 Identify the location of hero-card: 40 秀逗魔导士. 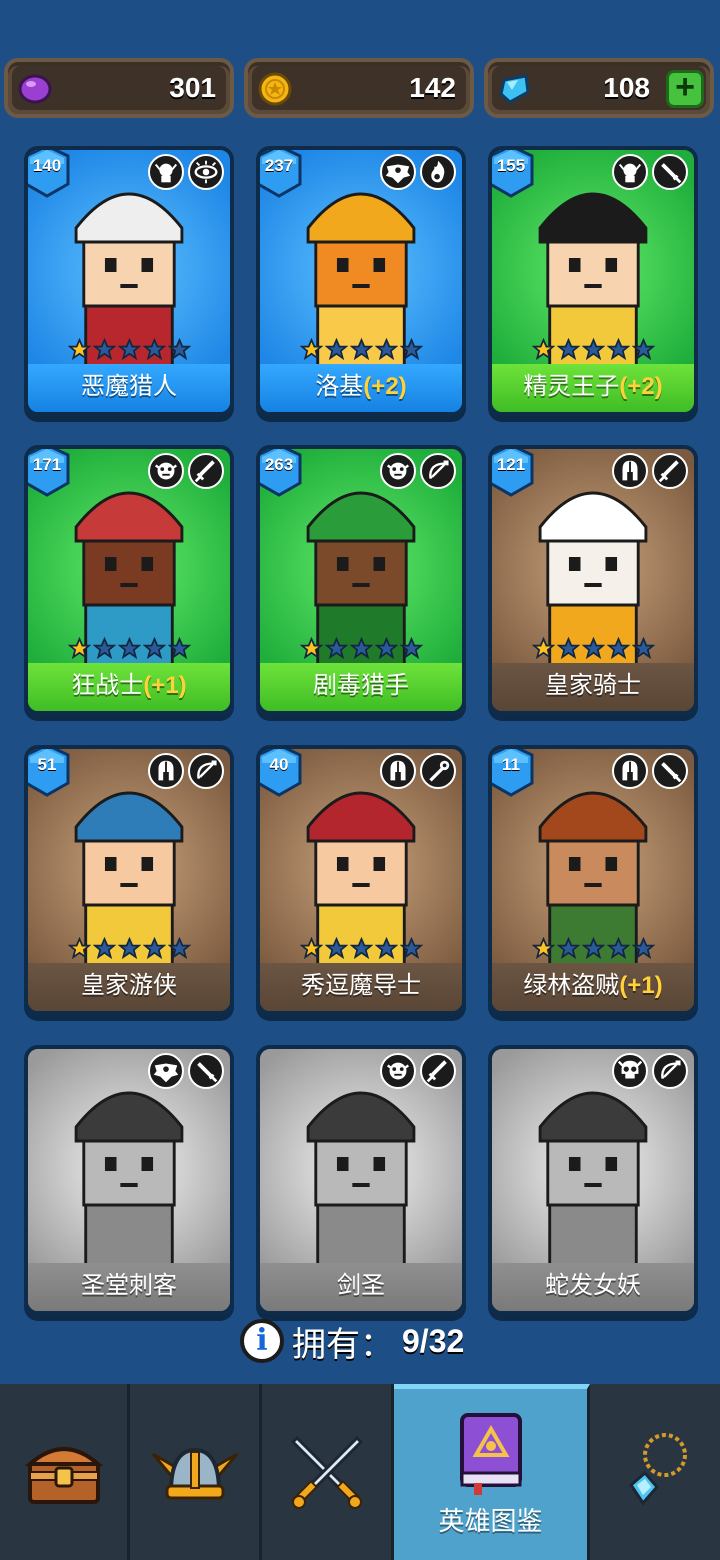
(361, 880).